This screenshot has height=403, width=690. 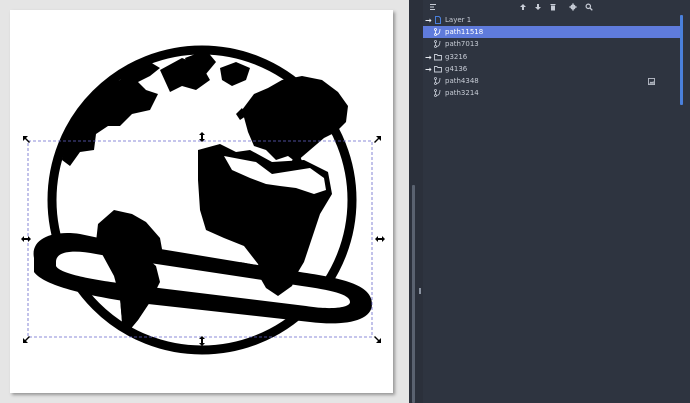 What do you see at coordinates (202, 137) in the screenshot?
I see `scale-handle-top` at bounding box center [202, 137].